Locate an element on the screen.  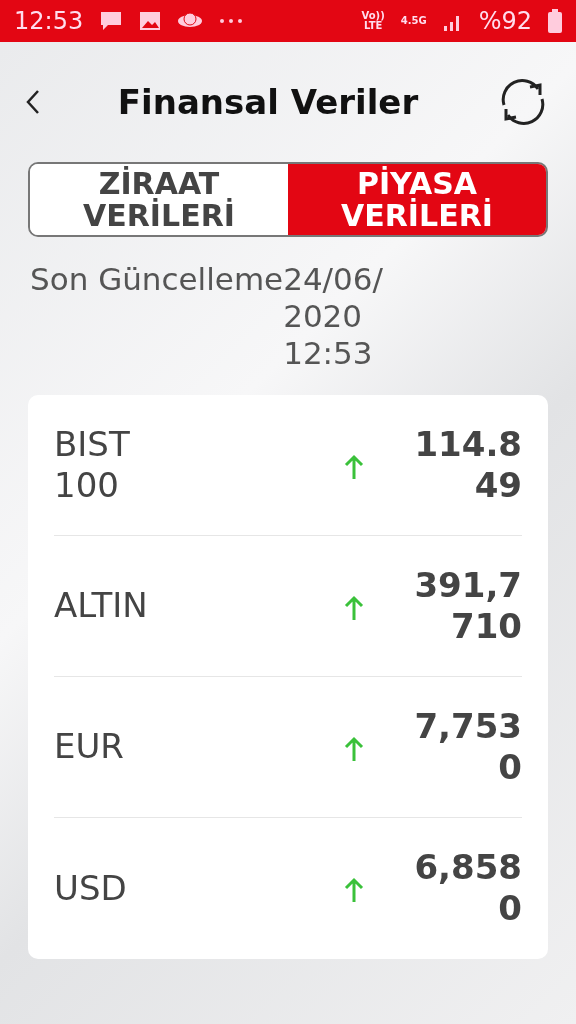
update-time: 24/06/2020 12:53 is located at coordinates (333, 317).